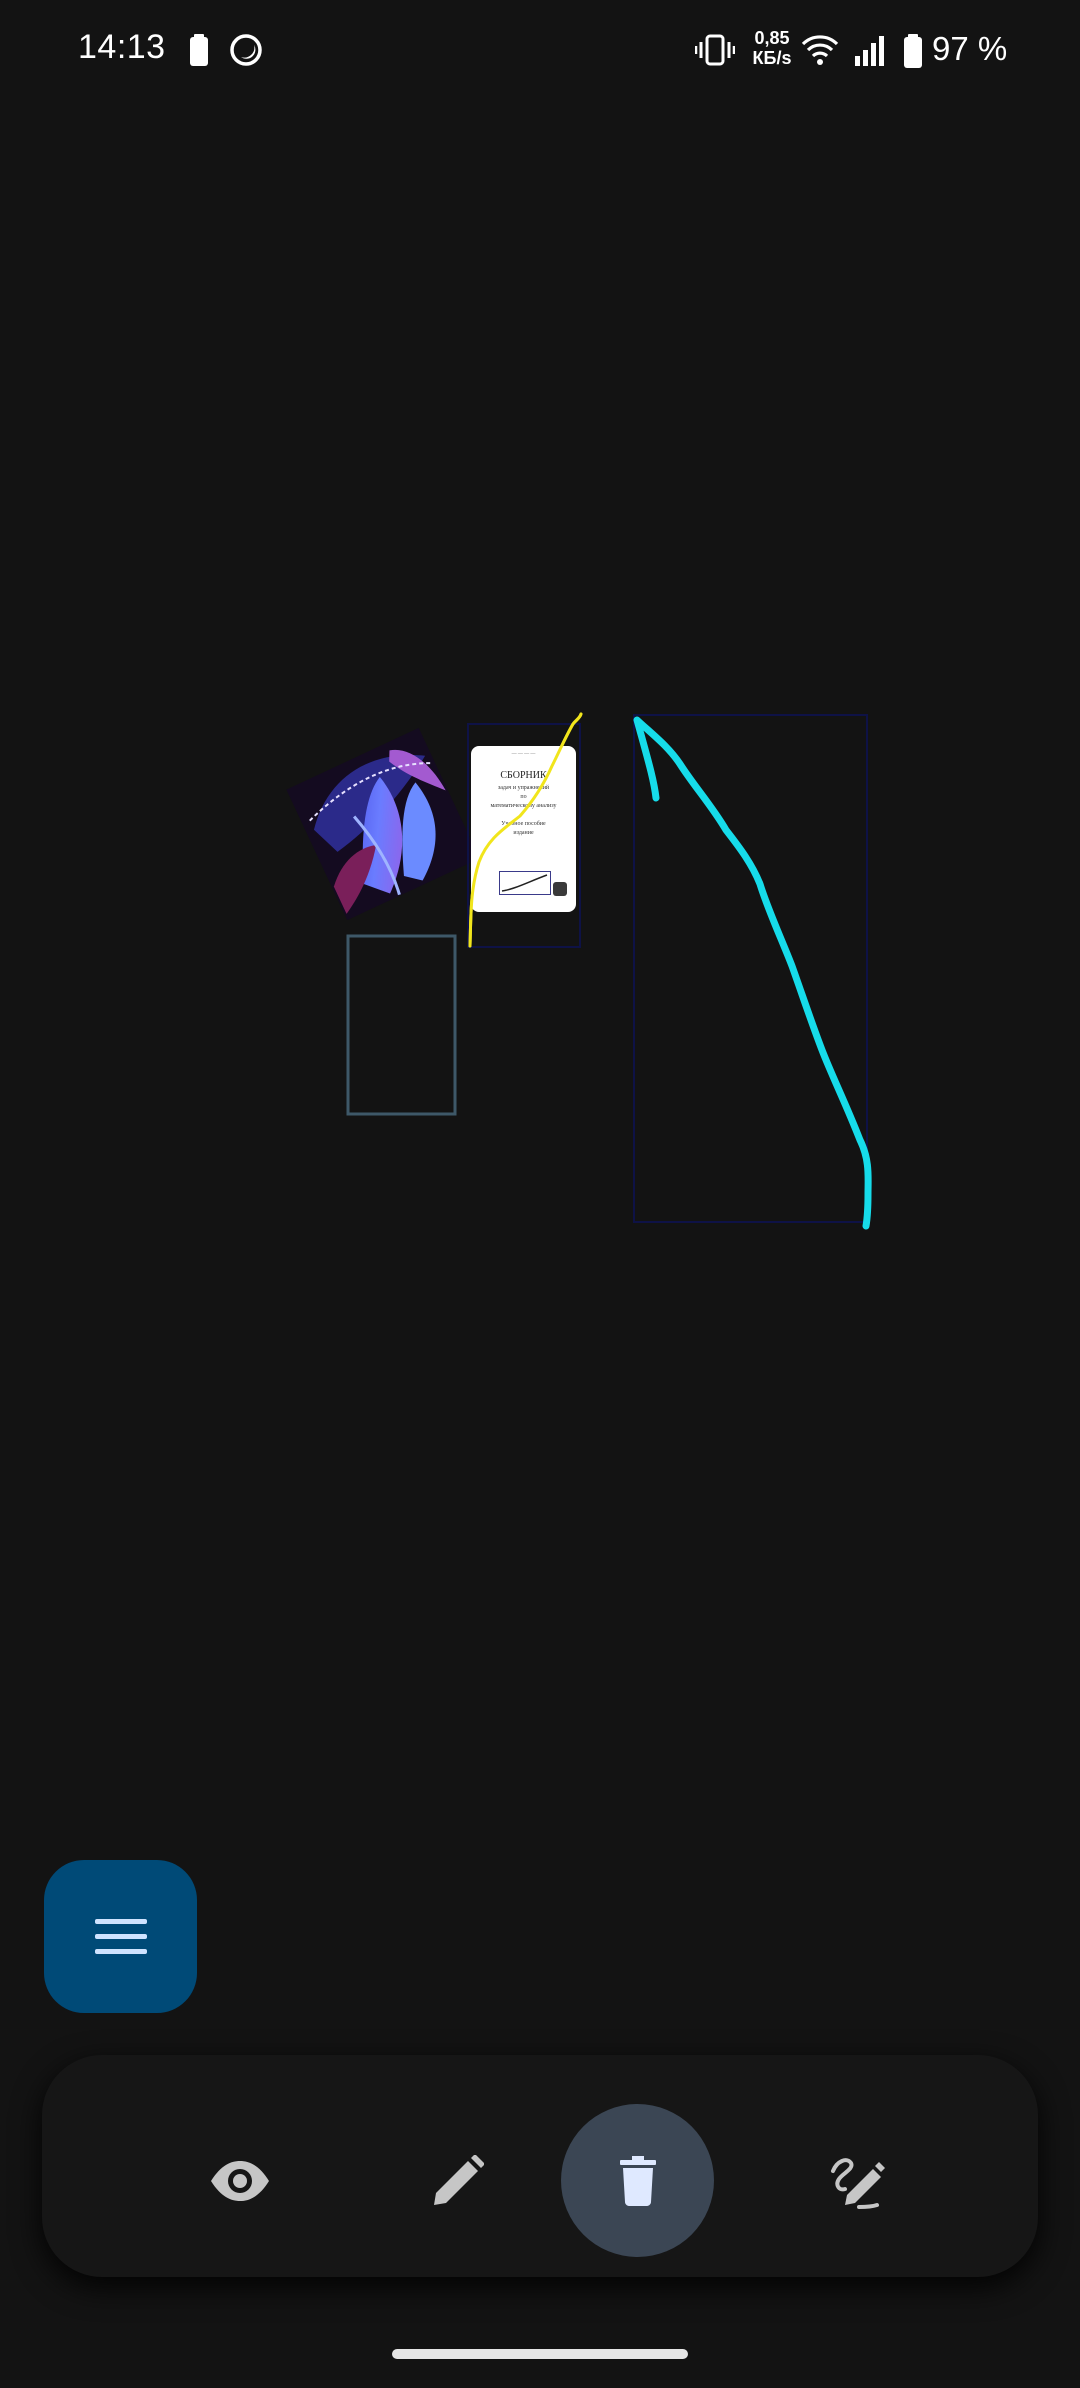  I want to click on menu-fab, so click(120, 1936).